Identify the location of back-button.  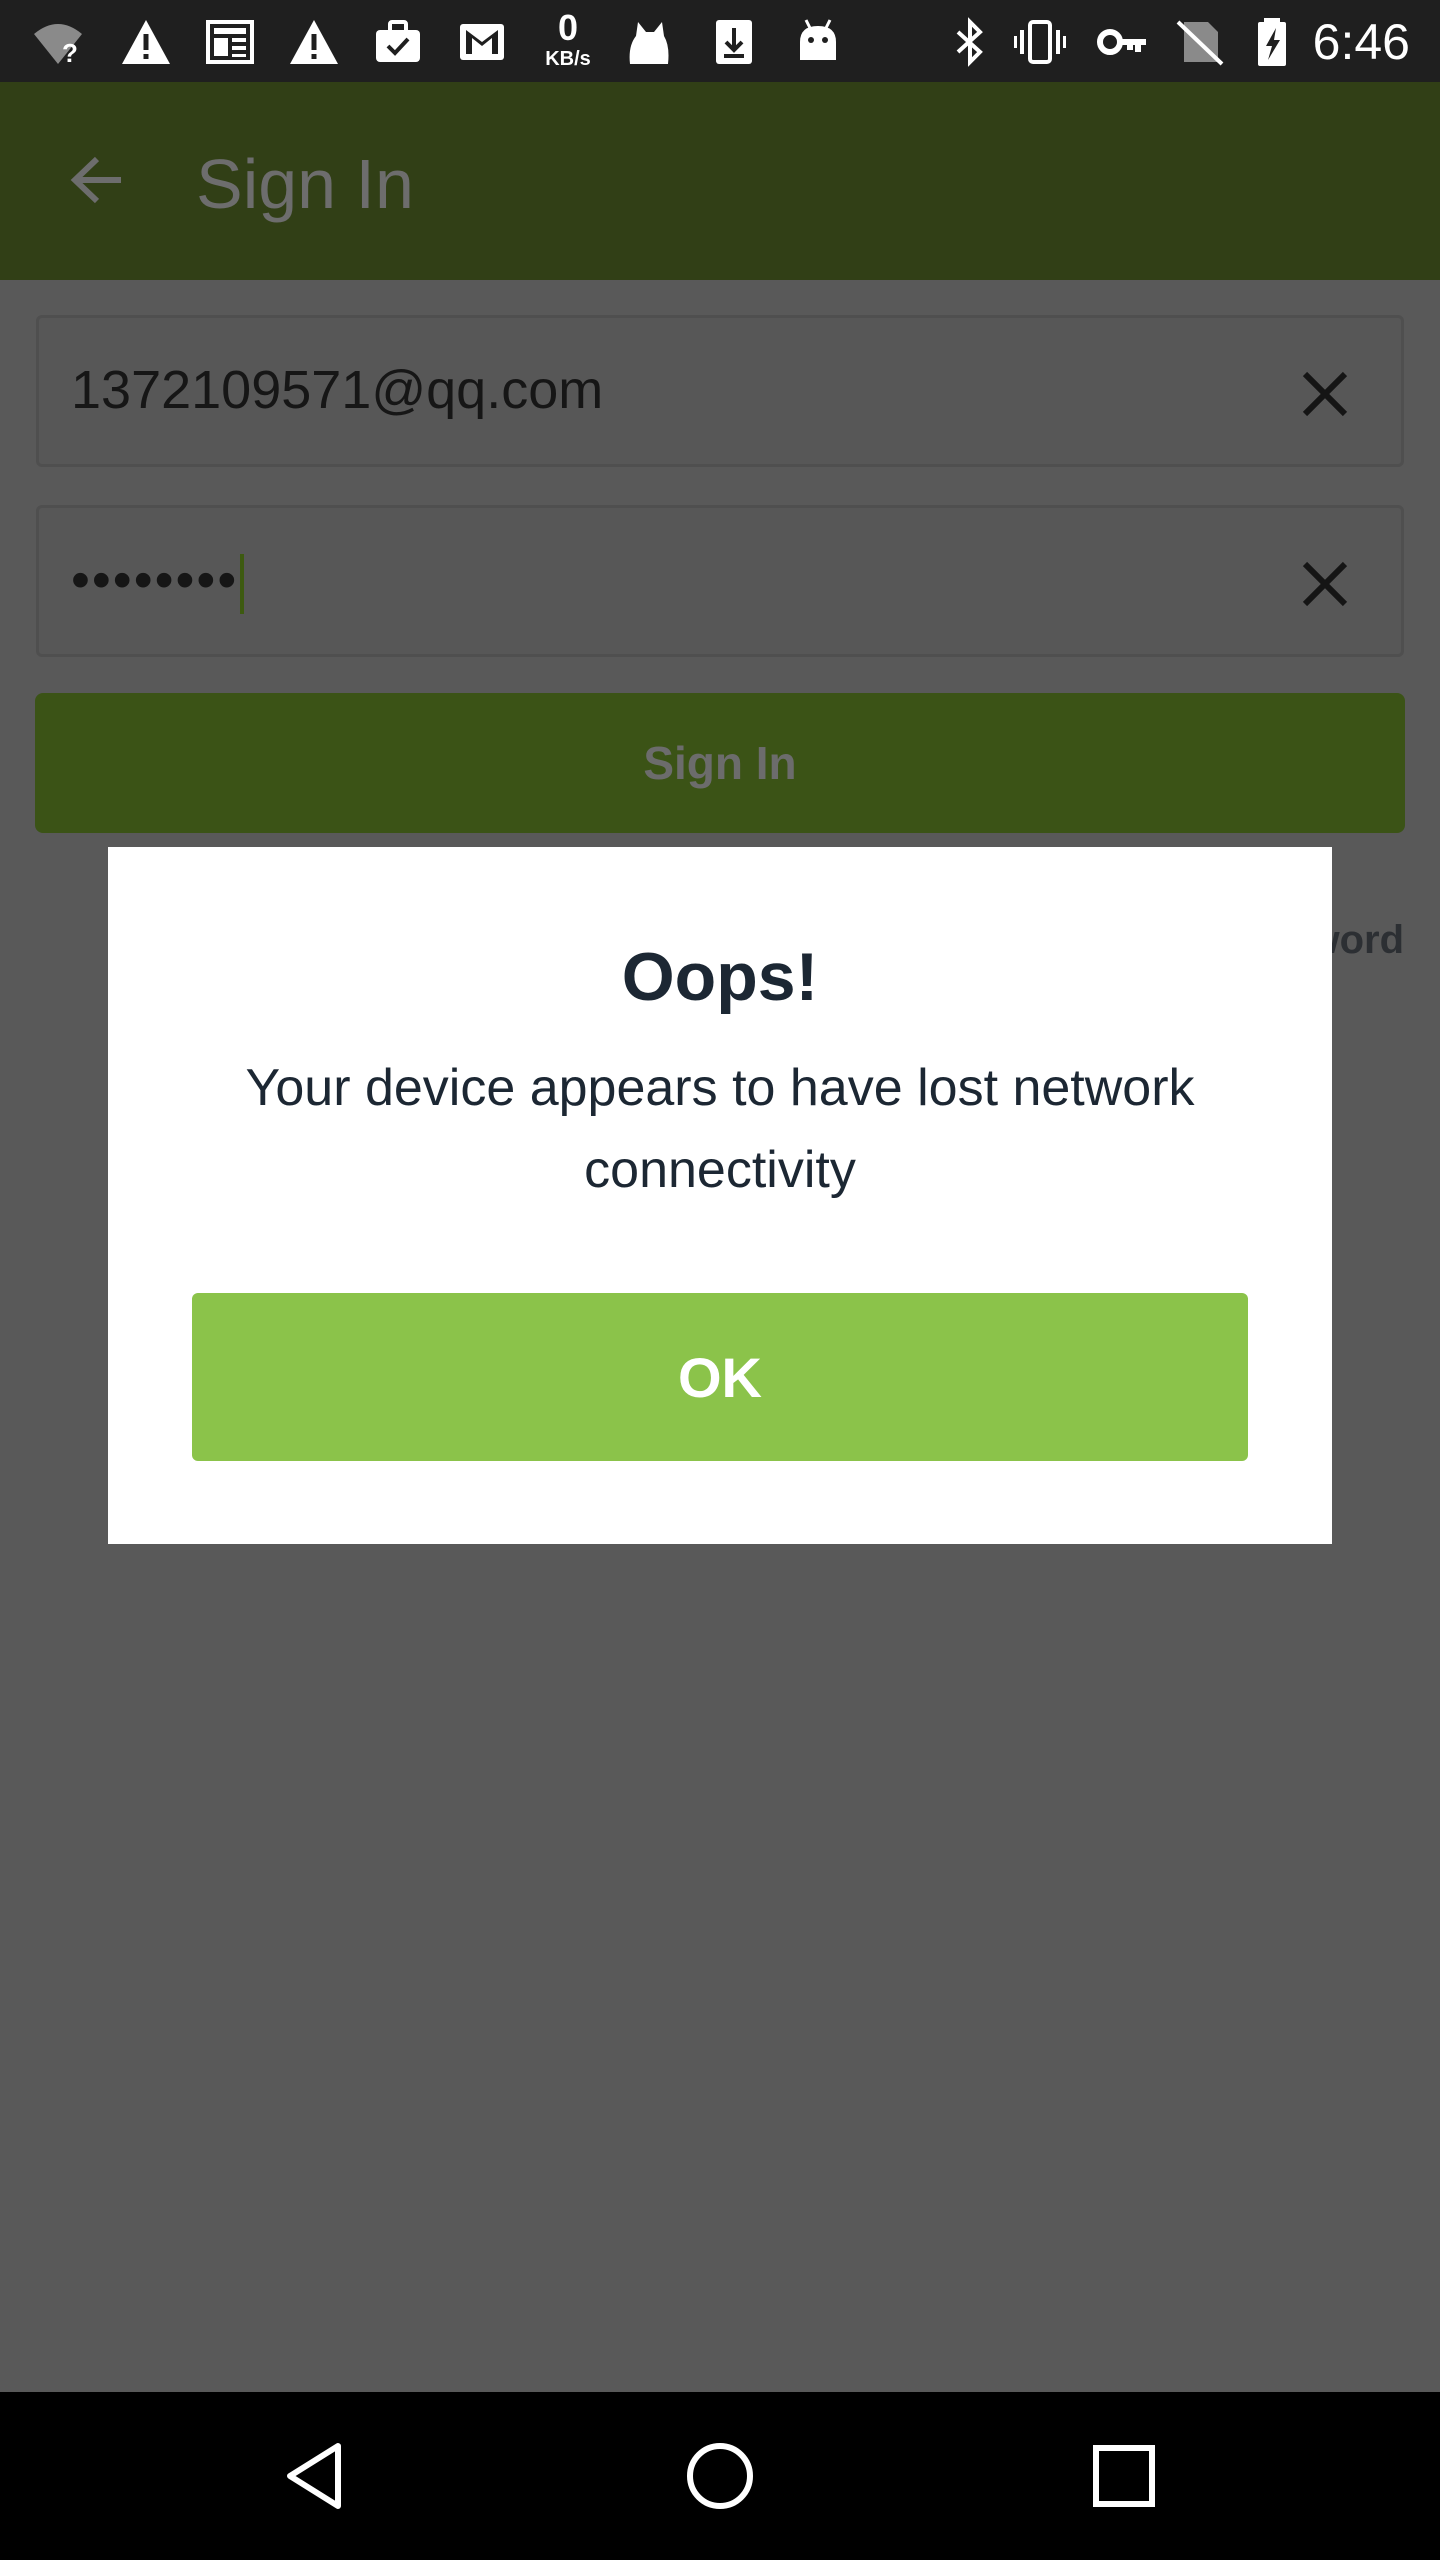
(98, 180).